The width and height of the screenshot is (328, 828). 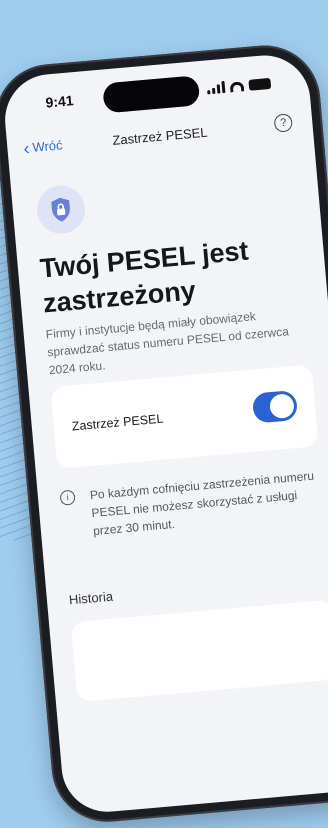 I want to click on history-card, so click(x=199, y=651).